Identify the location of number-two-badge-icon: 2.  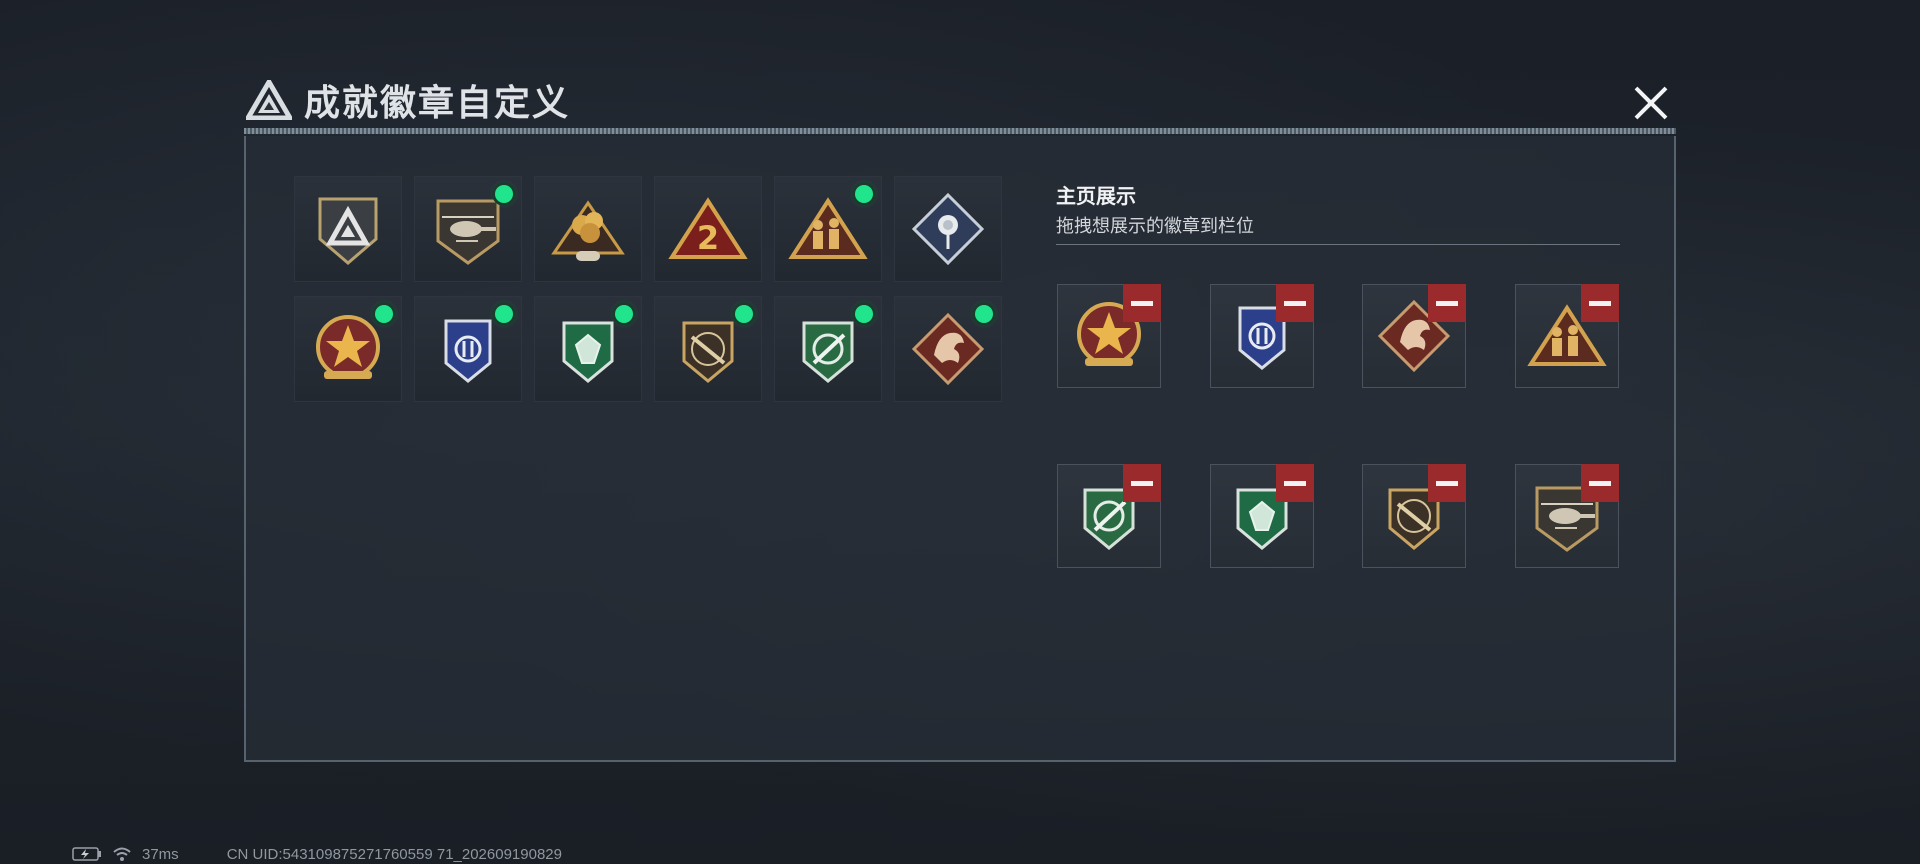
(708, 228).